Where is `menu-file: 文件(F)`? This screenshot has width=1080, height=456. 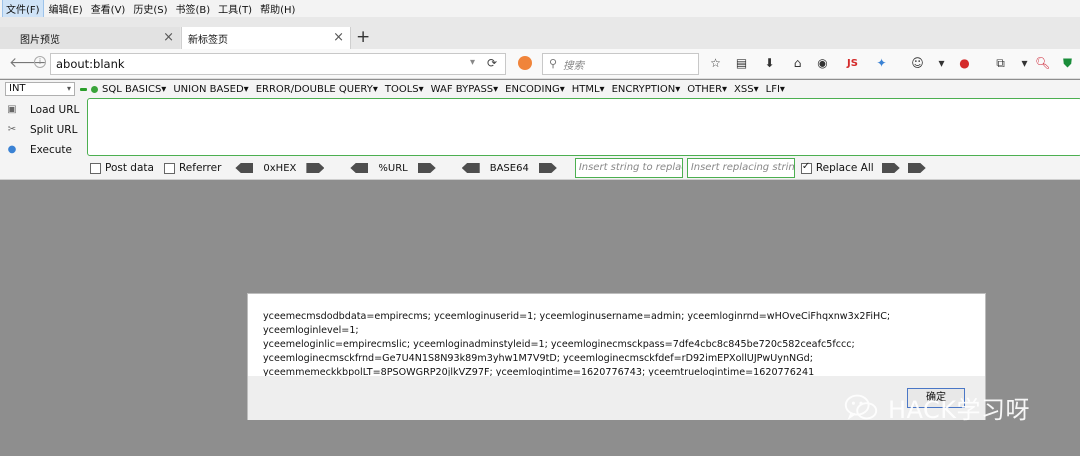 menu-file: 文件(F) is located at coordinates (23, 9).